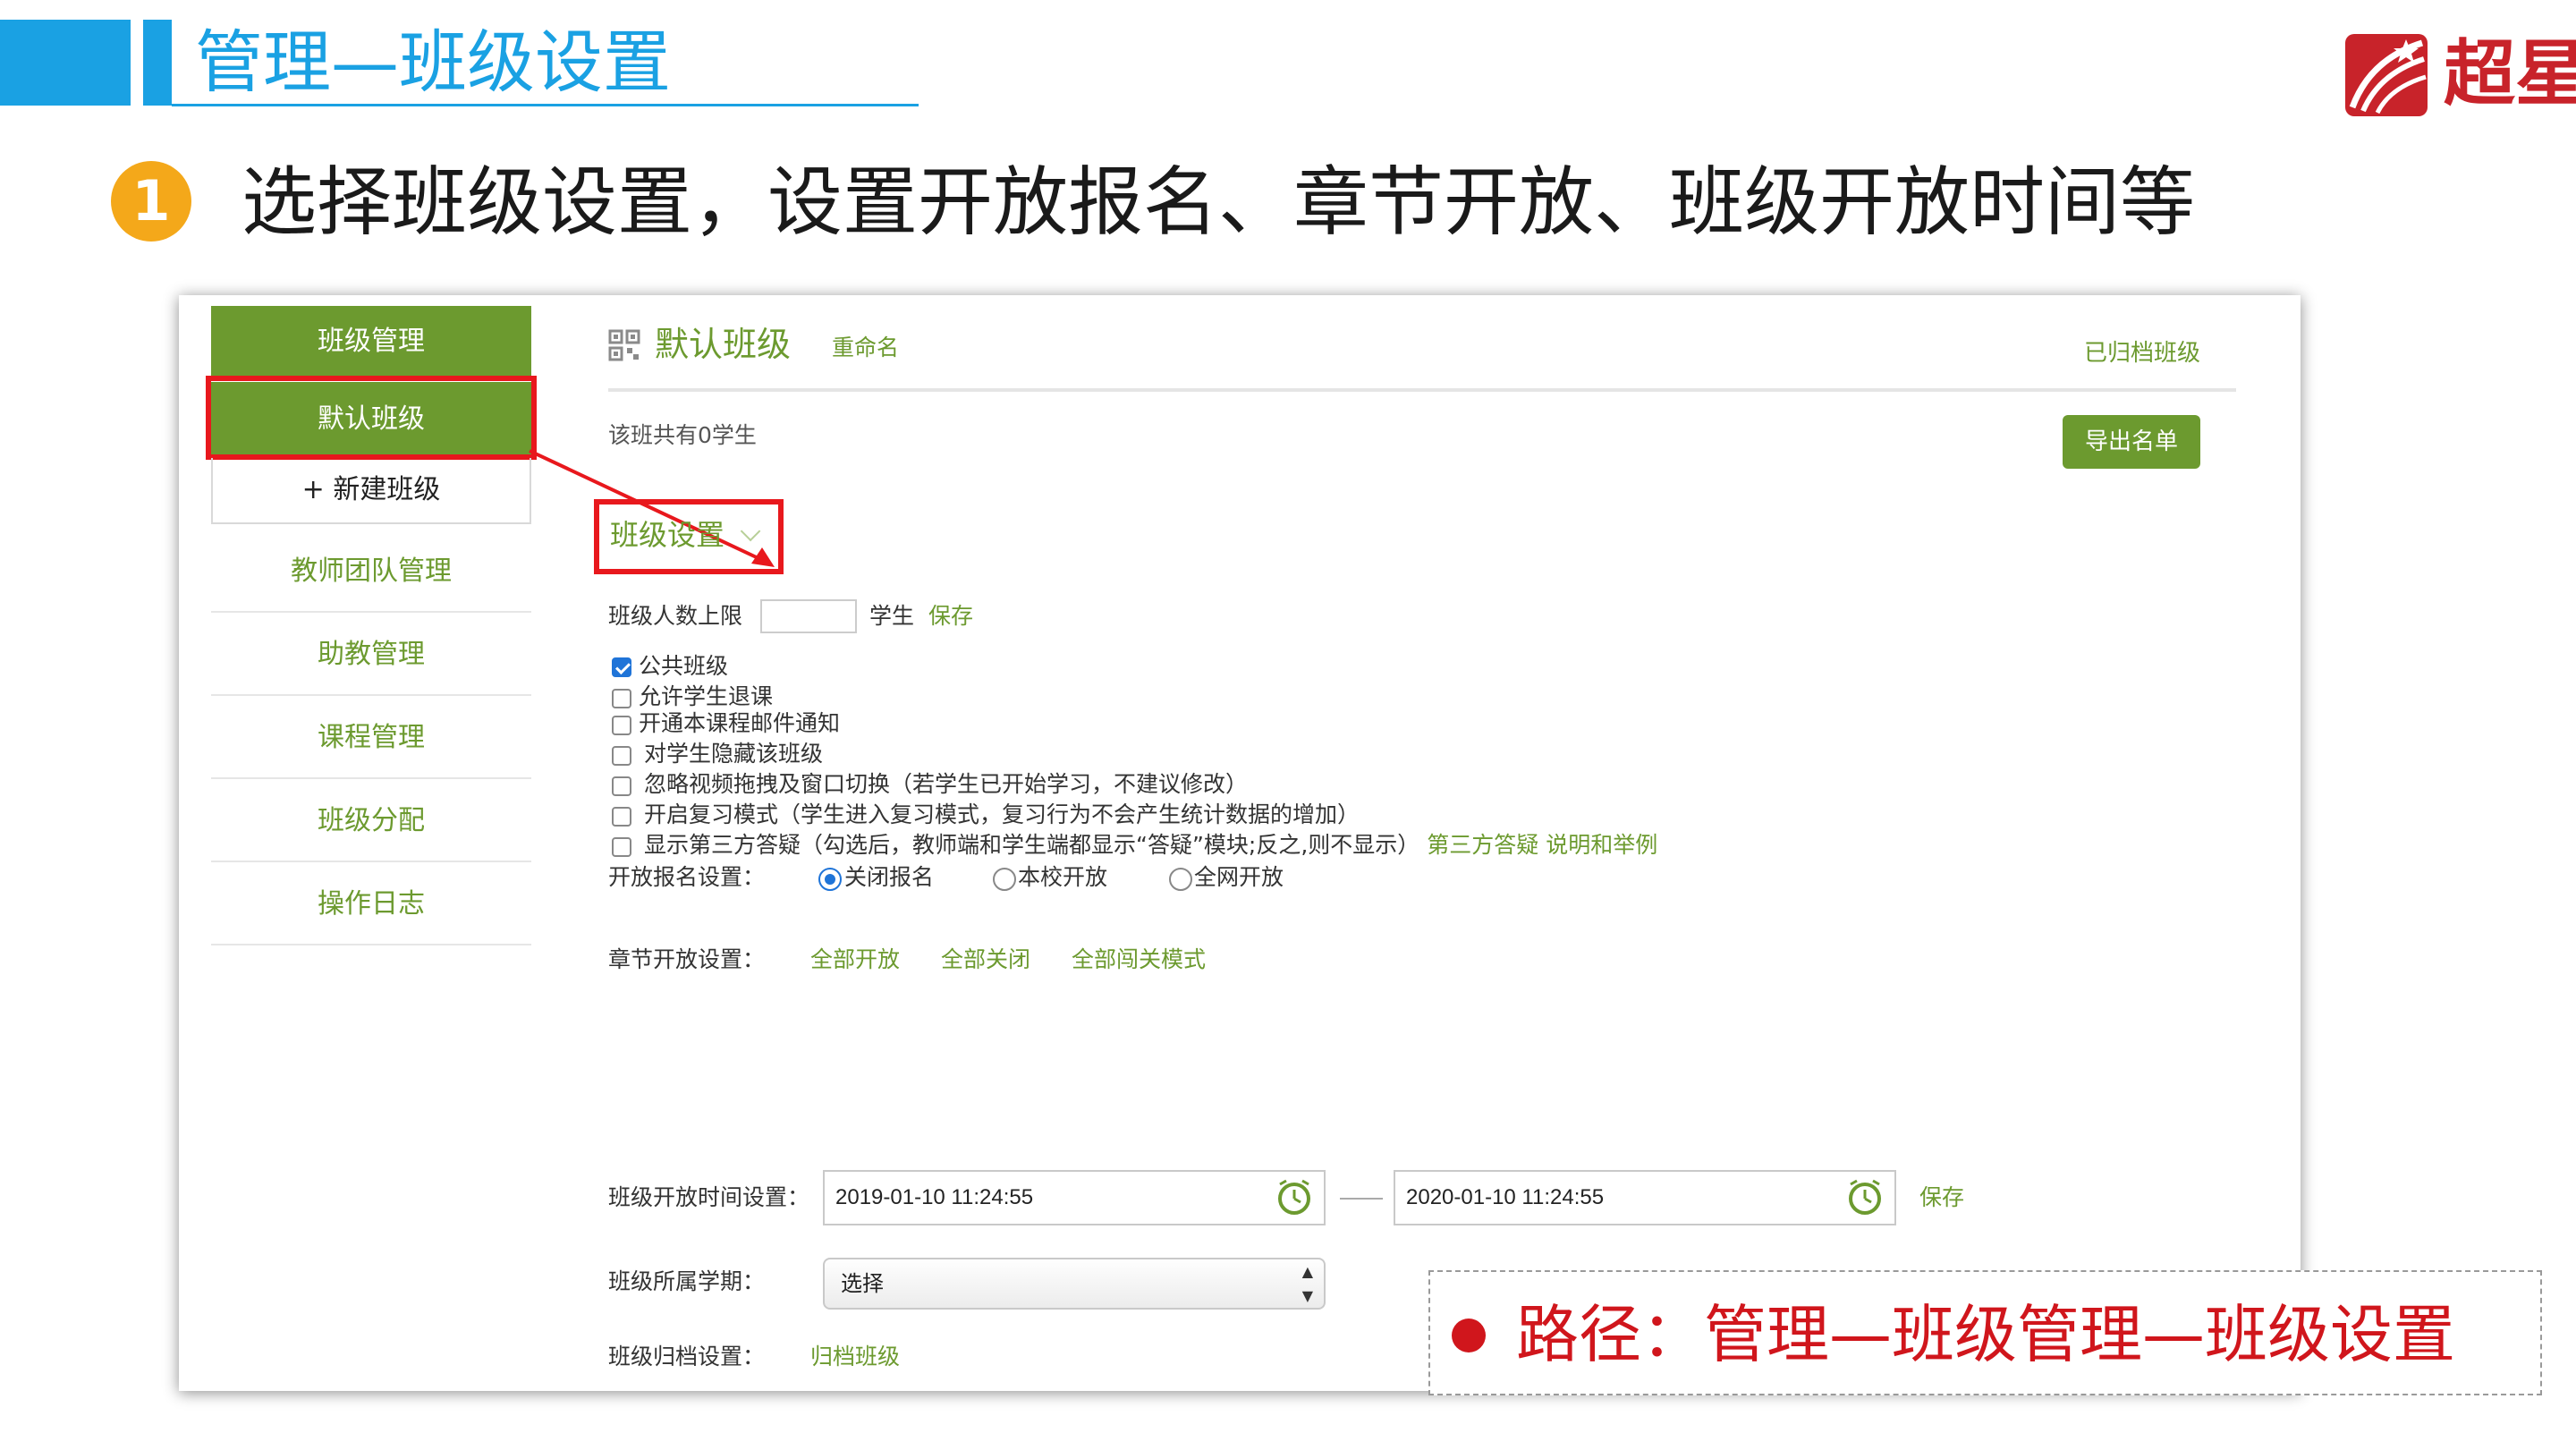 The image size is (2576, 1433). I want to click on class-name-title: 默认班级, so click(723, 344).